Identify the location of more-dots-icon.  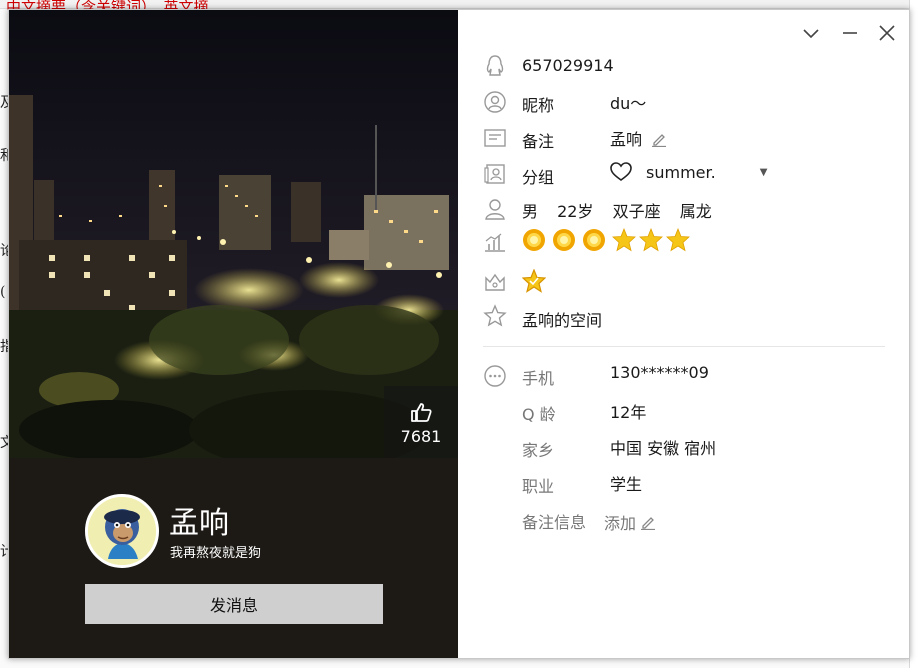
(495, 376).